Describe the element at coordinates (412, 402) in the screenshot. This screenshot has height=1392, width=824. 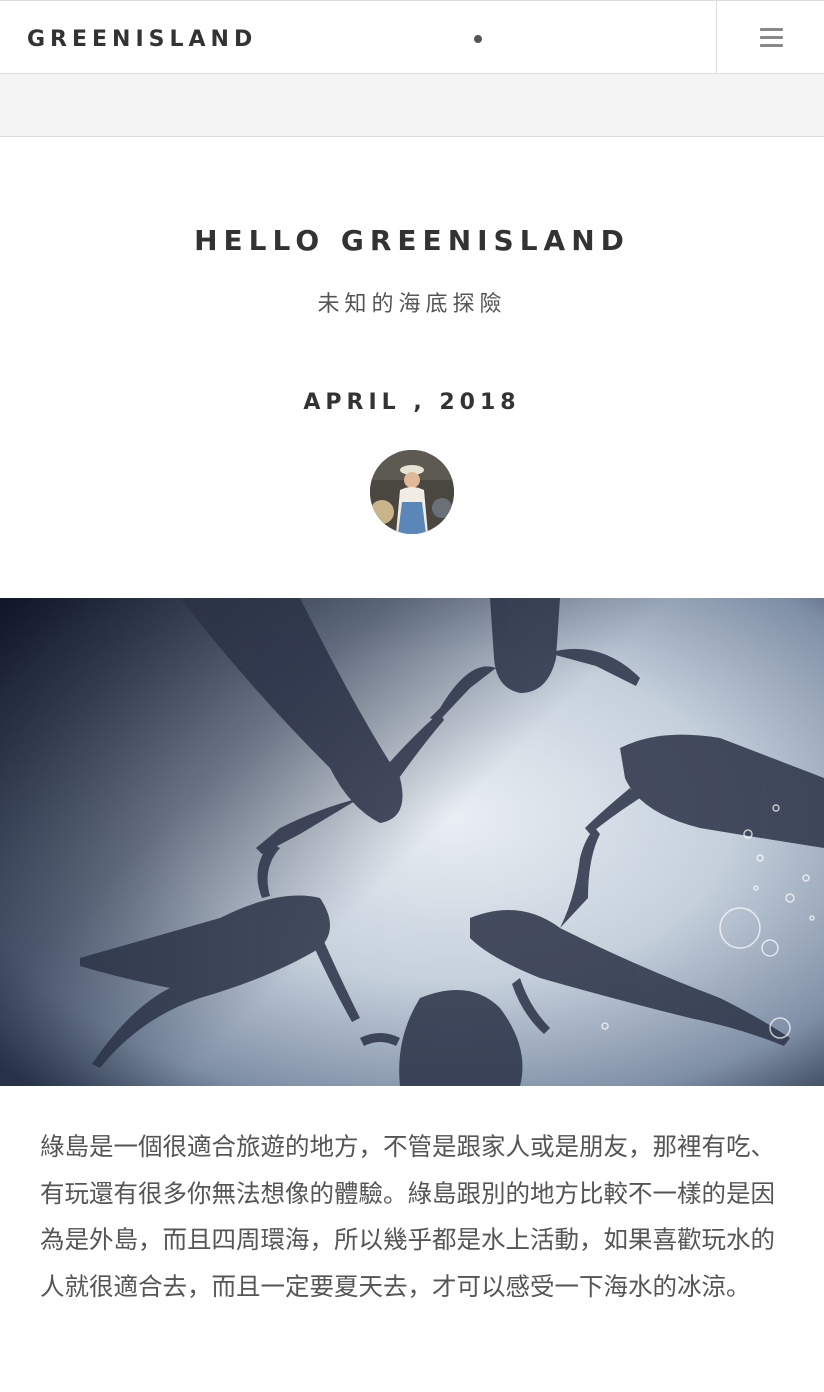
I see `post-date: APRIL , 2018` at that location.